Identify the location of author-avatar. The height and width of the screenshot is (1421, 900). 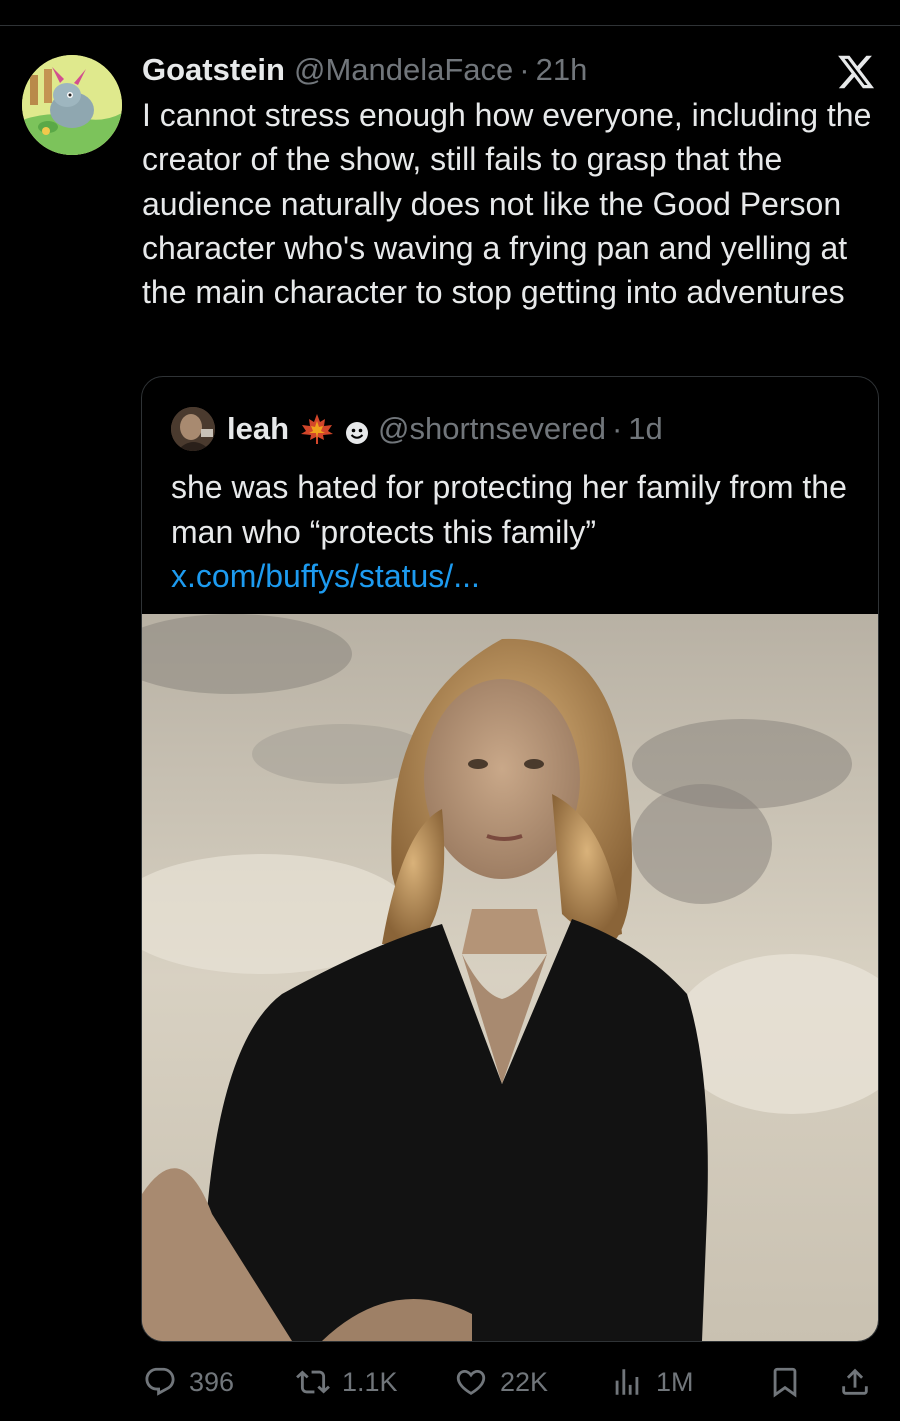
(72, 105).